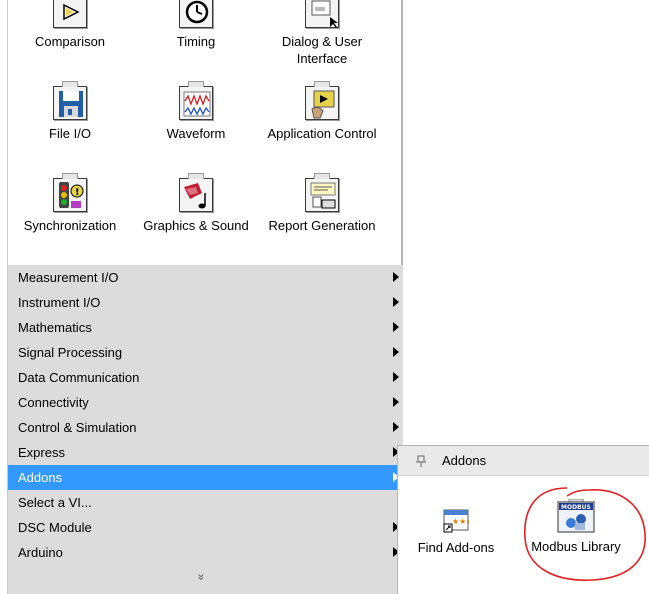  Describe the element at coordinates (196, 100) in the screenshot. I see `waveform-icon` at that location.